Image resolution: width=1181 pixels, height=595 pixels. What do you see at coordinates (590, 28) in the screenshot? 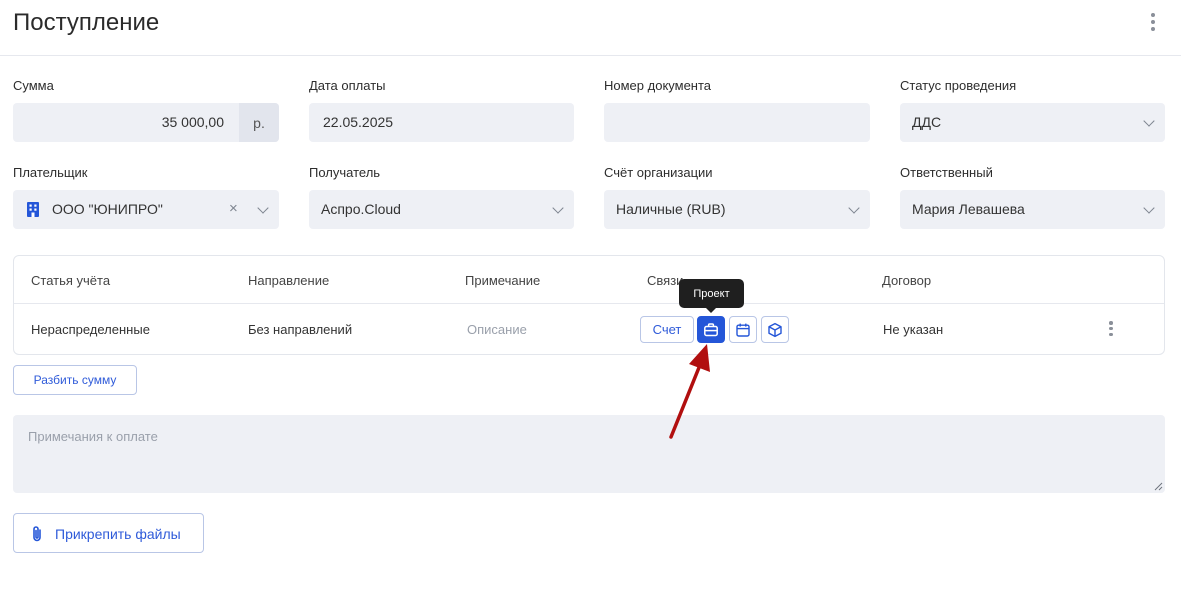
I see `page-header: Поступление` at bounding box center [590, 28].